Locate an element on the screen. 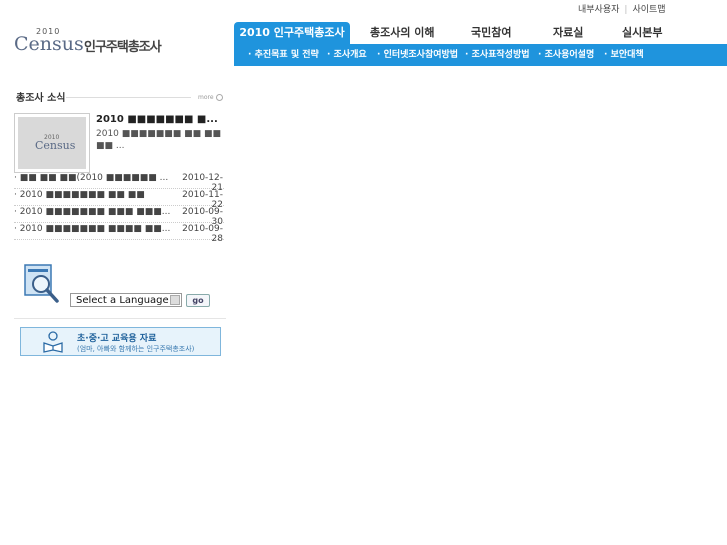 The width and height of the screenshot is (727, 545). education-materials-banner: 초·중·고 교육용 자료 (엄마, 아빠와 함께하는 인구주택총조사) is located at coordinates (120, 341).